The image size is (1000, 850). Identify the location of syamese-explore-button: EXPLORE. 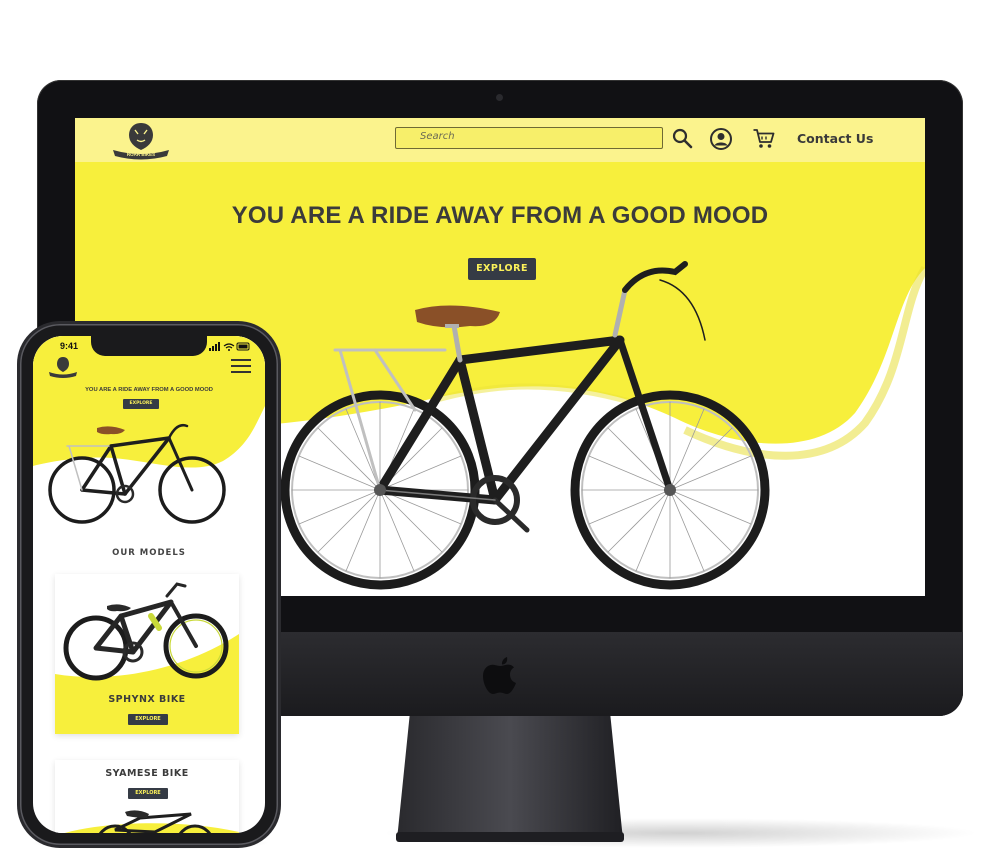
(148, 793).